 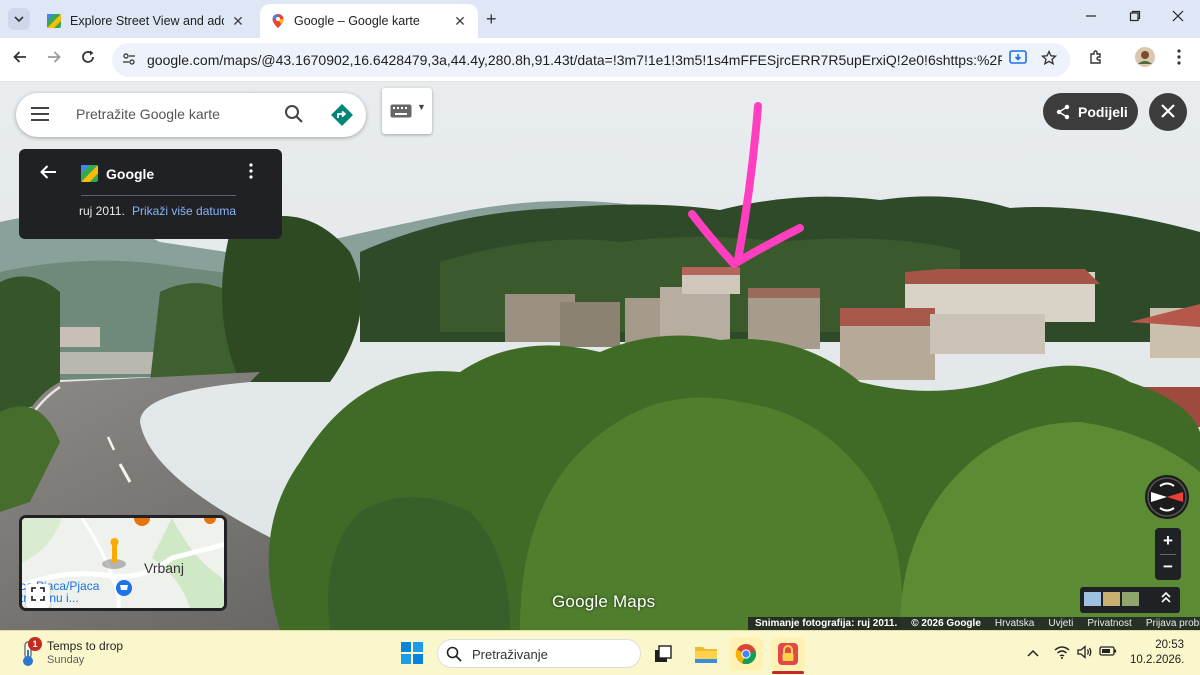 I want to click on keyboard-icon, so click(x=401, y=111).